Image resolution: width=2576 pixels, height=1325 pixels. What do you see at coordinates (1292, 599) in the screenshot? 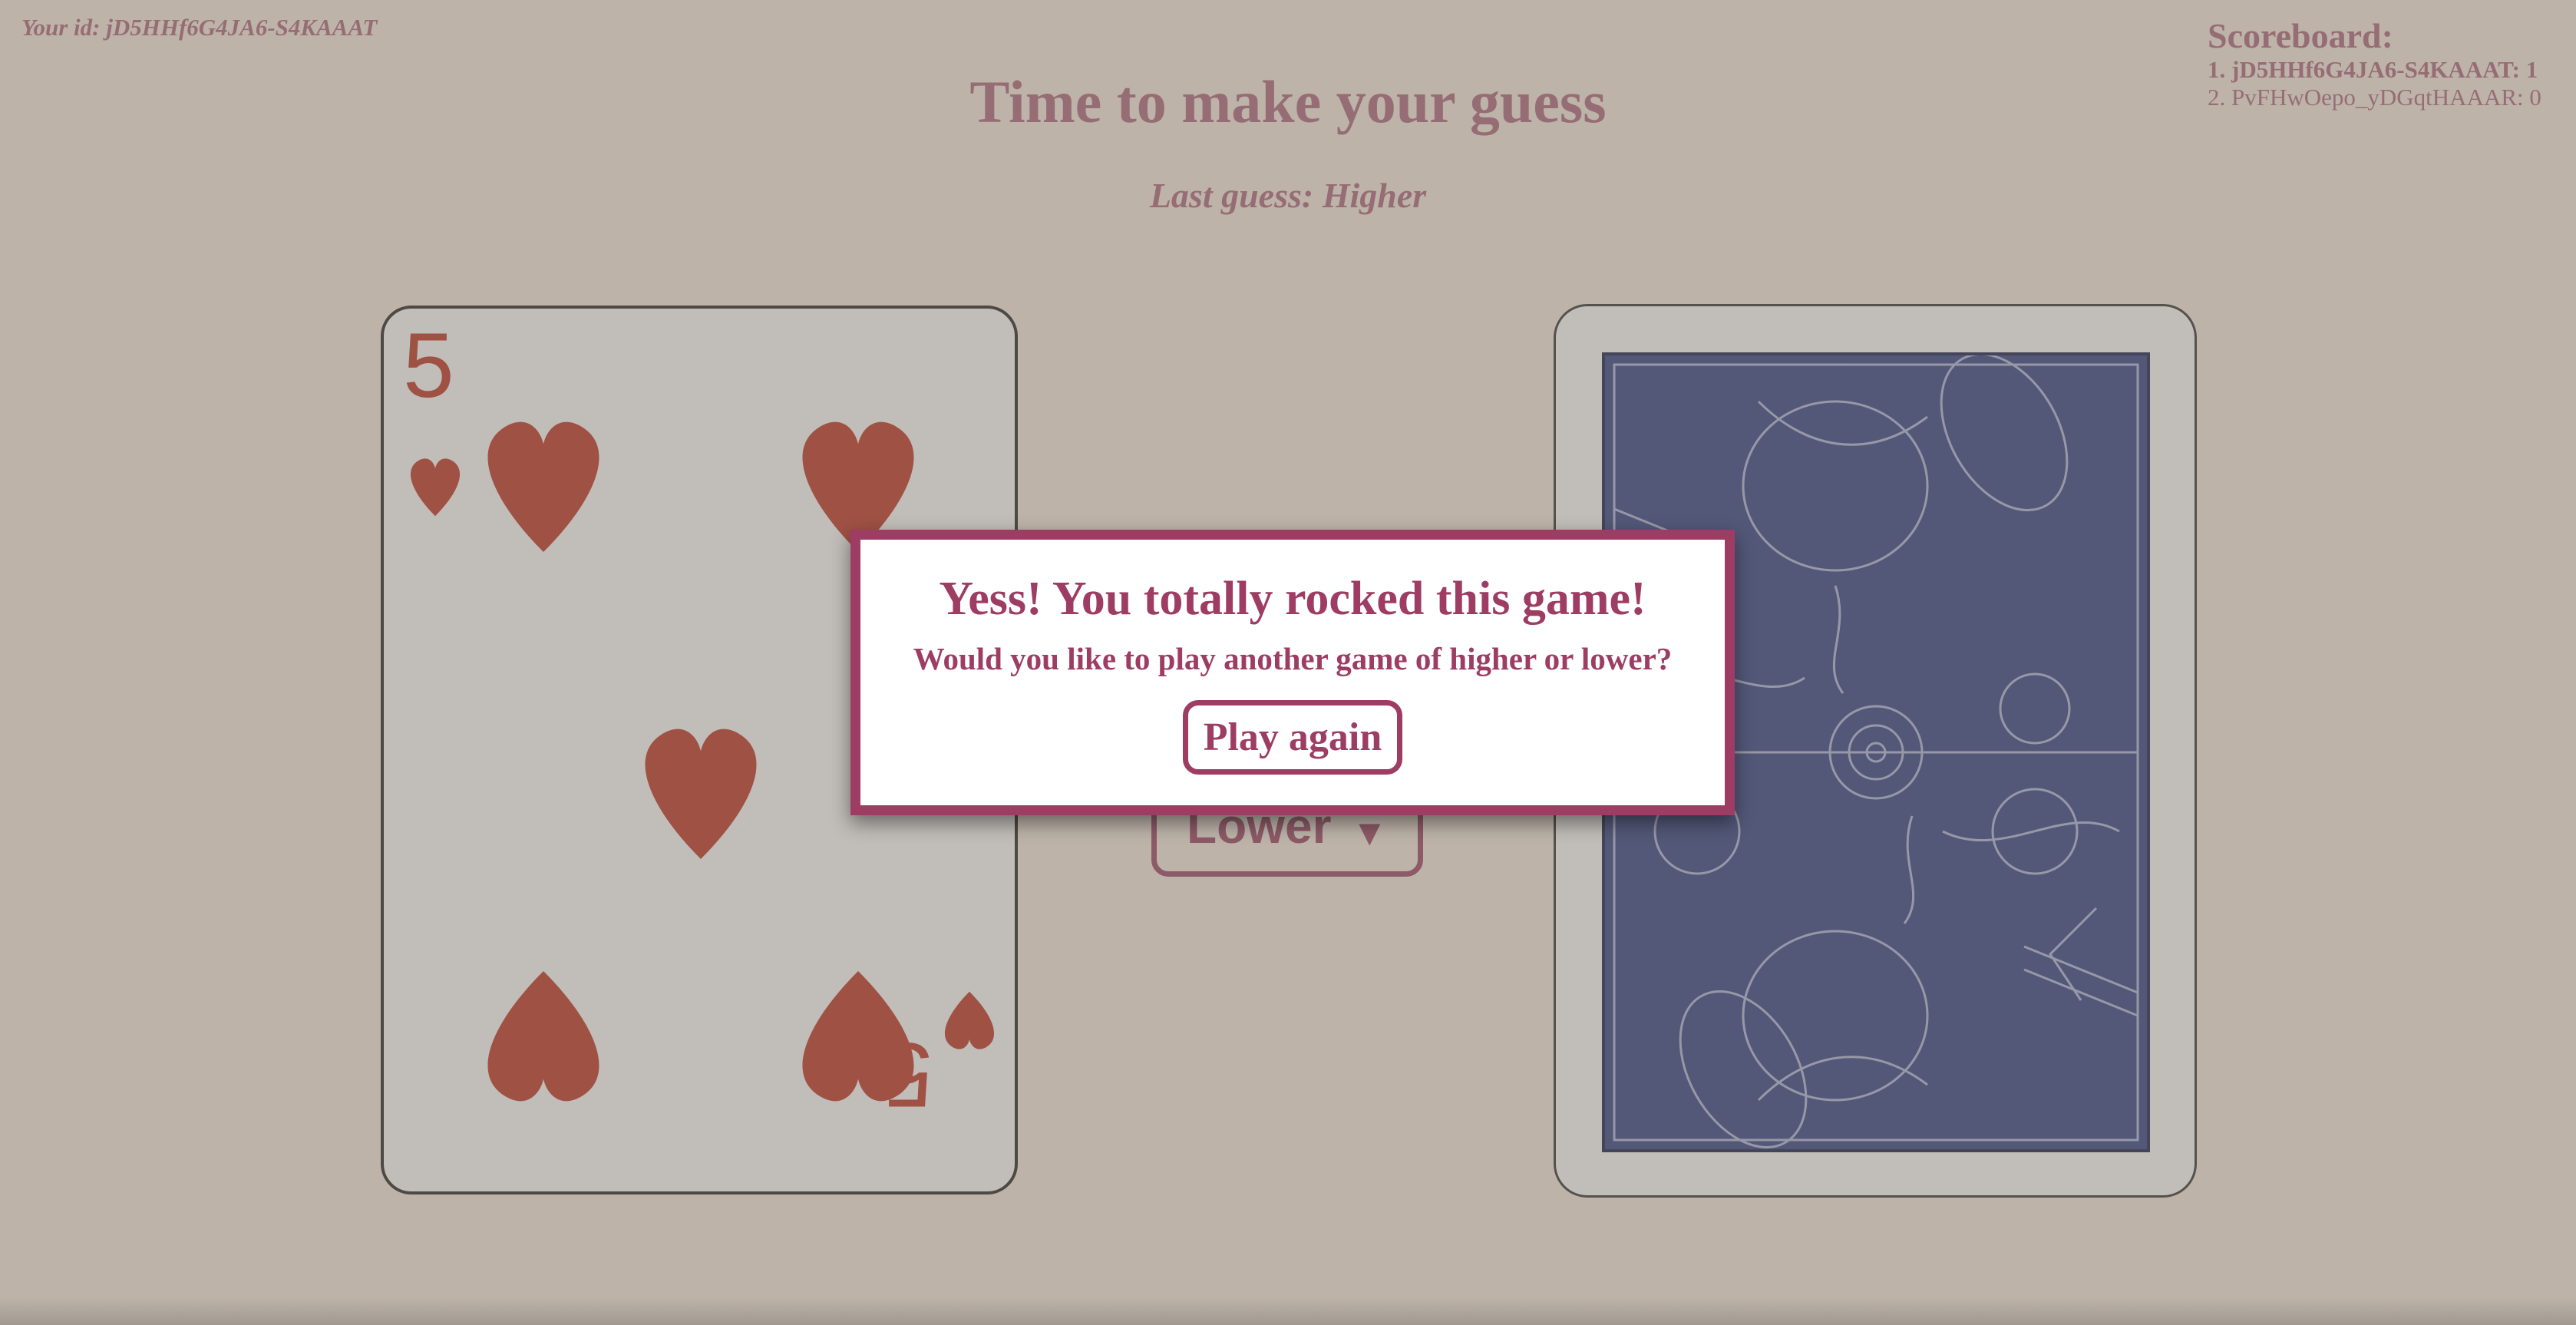
I see `dialog-title: Yess! You totally rocked this game!` at bounding box center [1292, 599].